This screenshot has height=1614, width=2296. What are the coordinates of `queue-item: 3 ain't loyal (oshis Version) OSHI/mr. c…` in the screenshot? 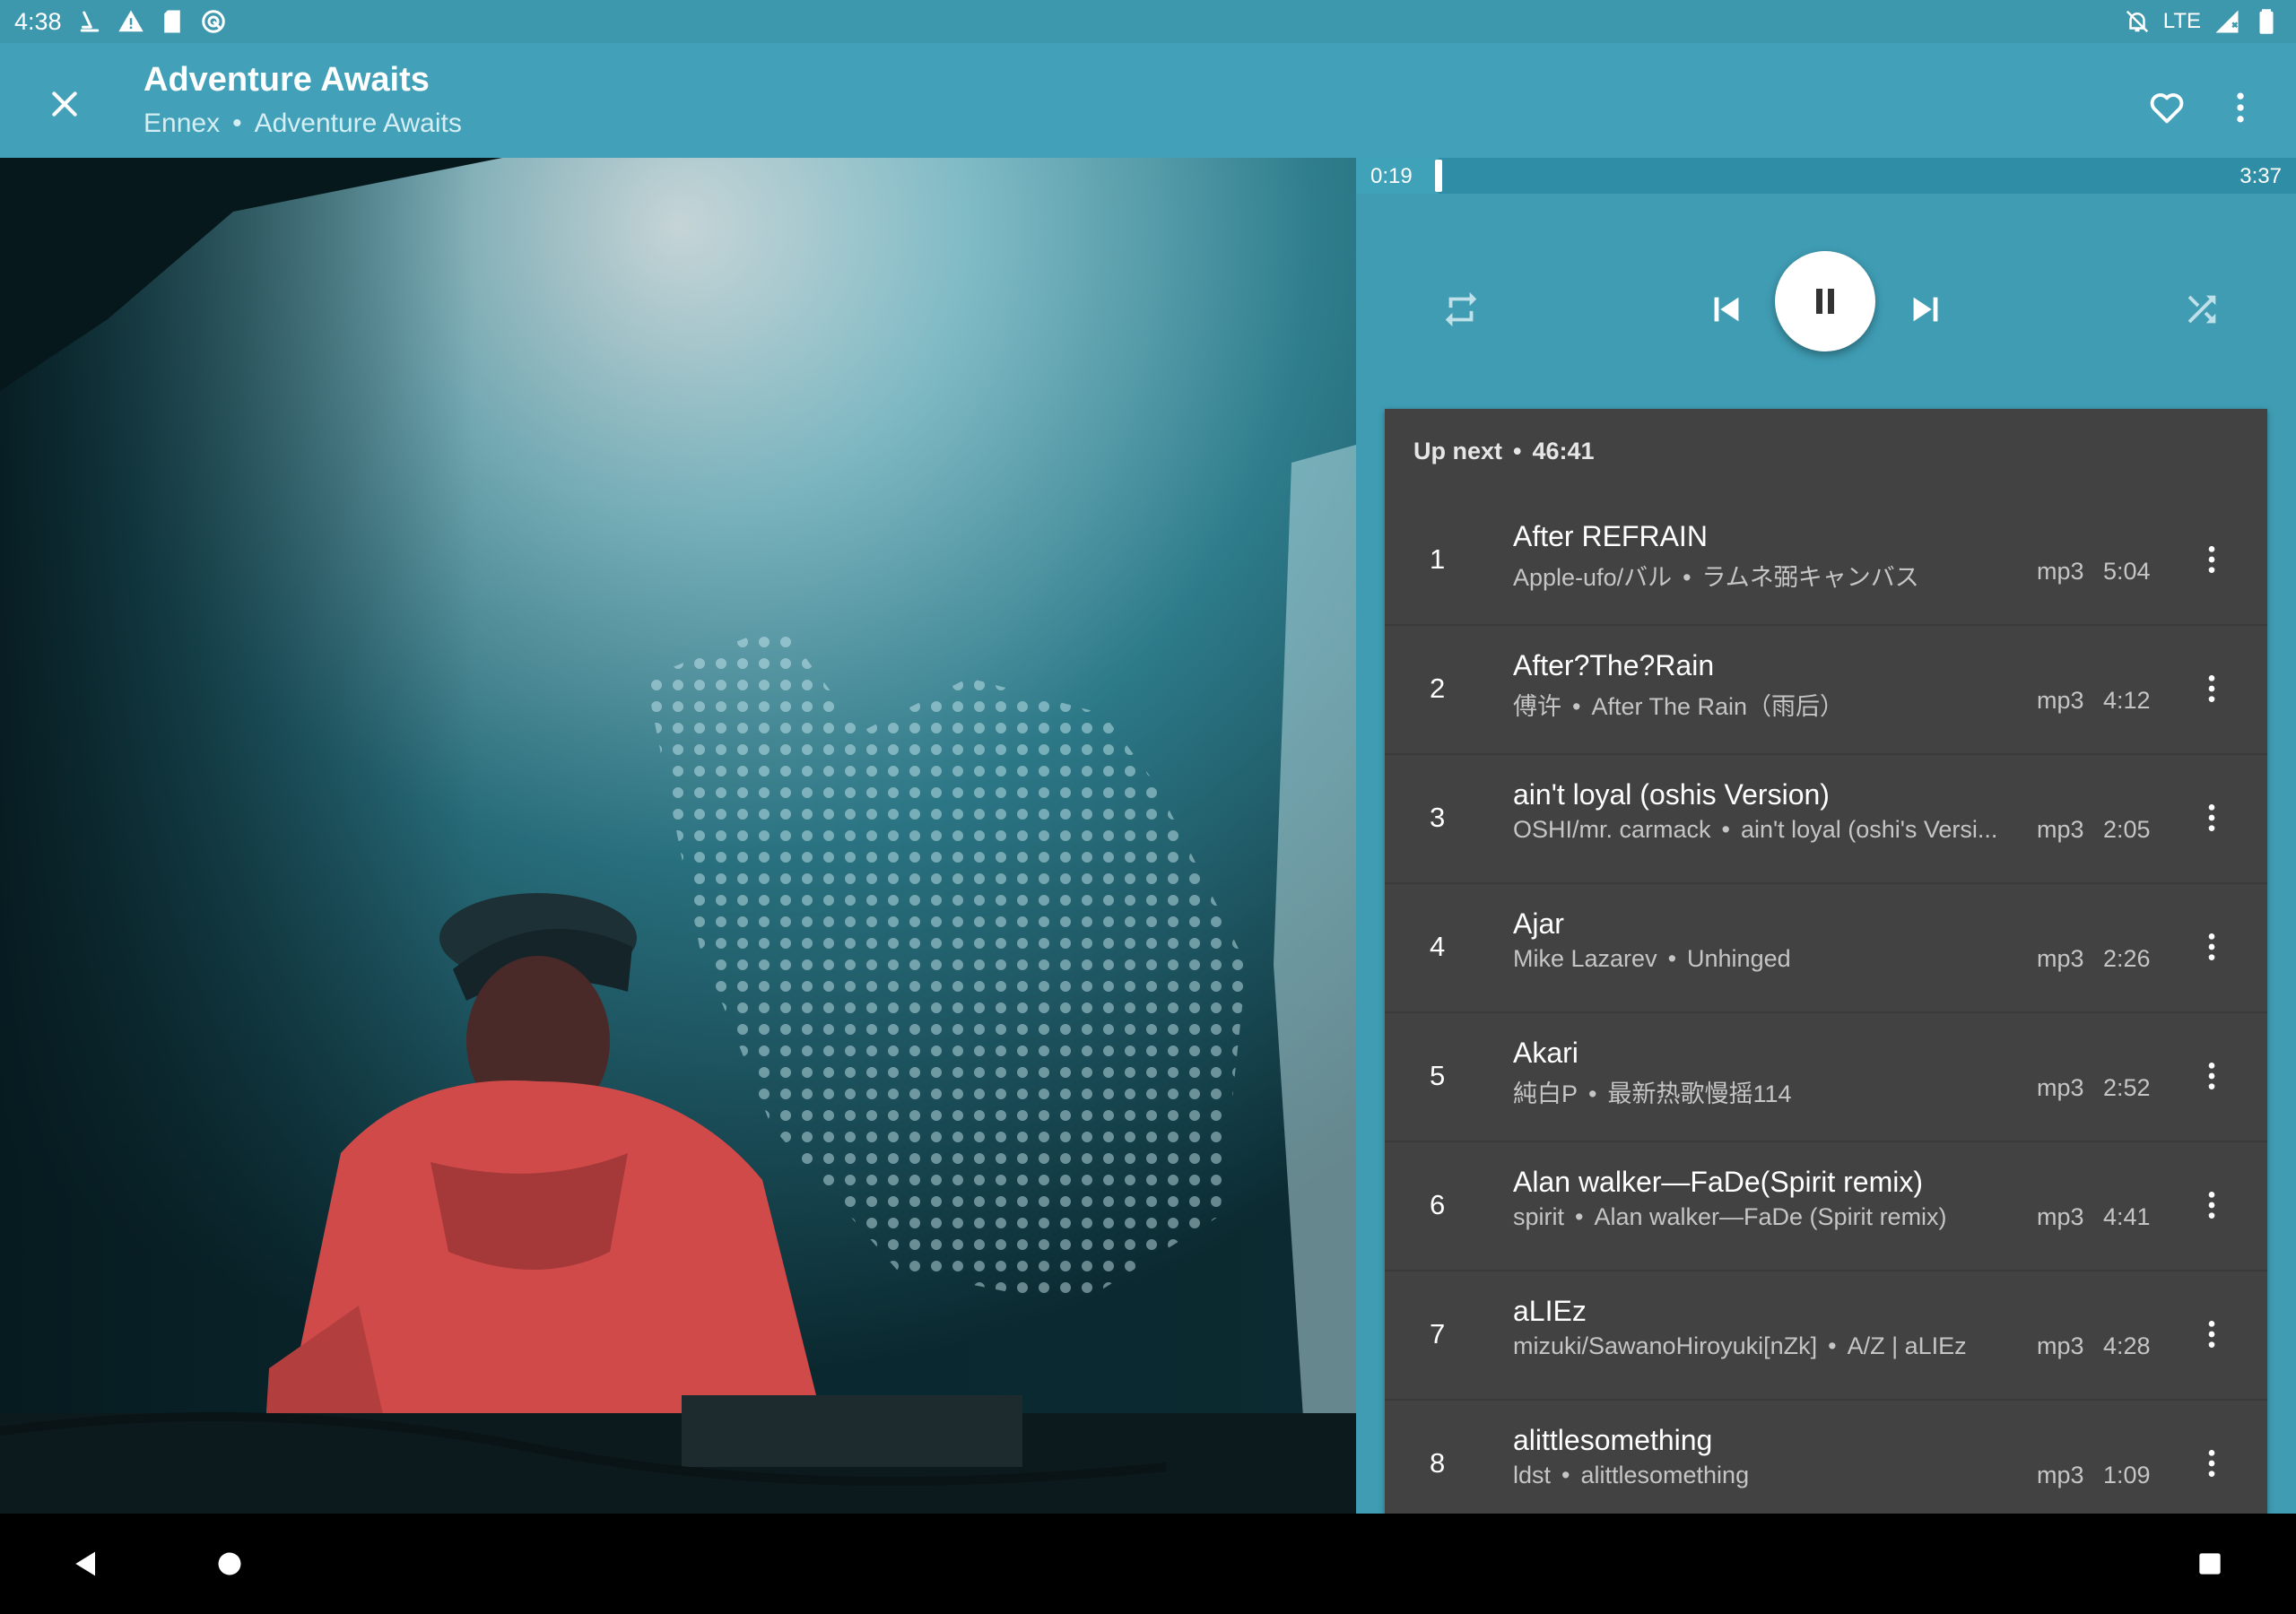 It's located at (1826, 818).